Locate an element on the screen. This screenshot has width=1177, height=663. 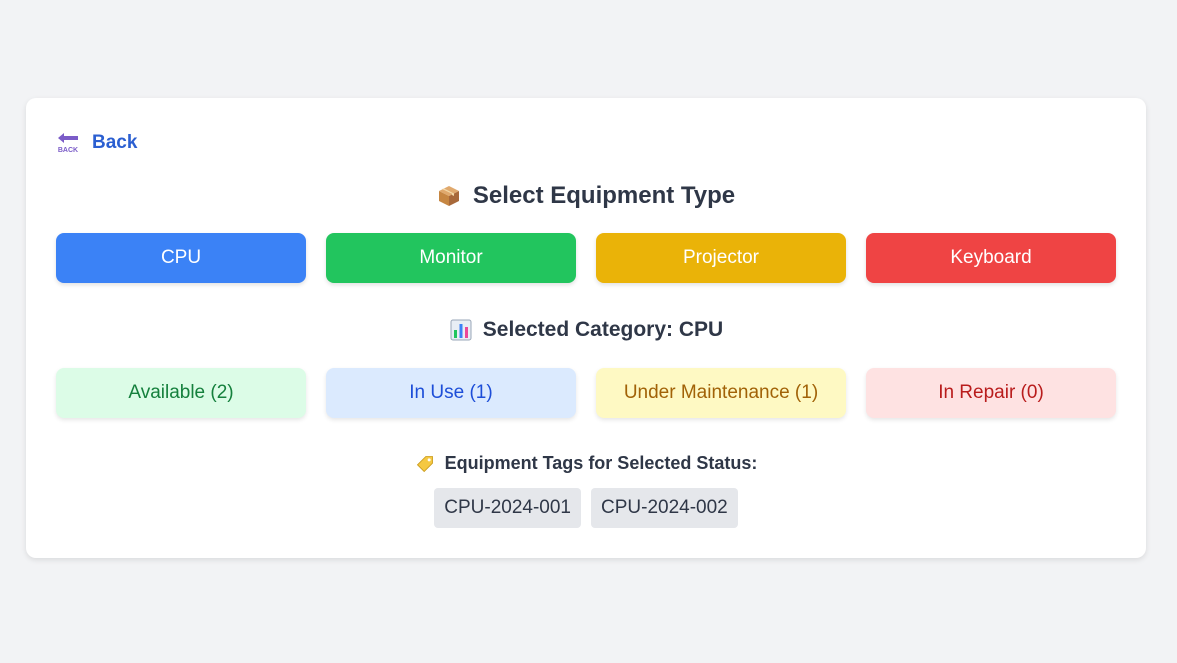
type-button-label: CPU is located at coordinates (181, 257).